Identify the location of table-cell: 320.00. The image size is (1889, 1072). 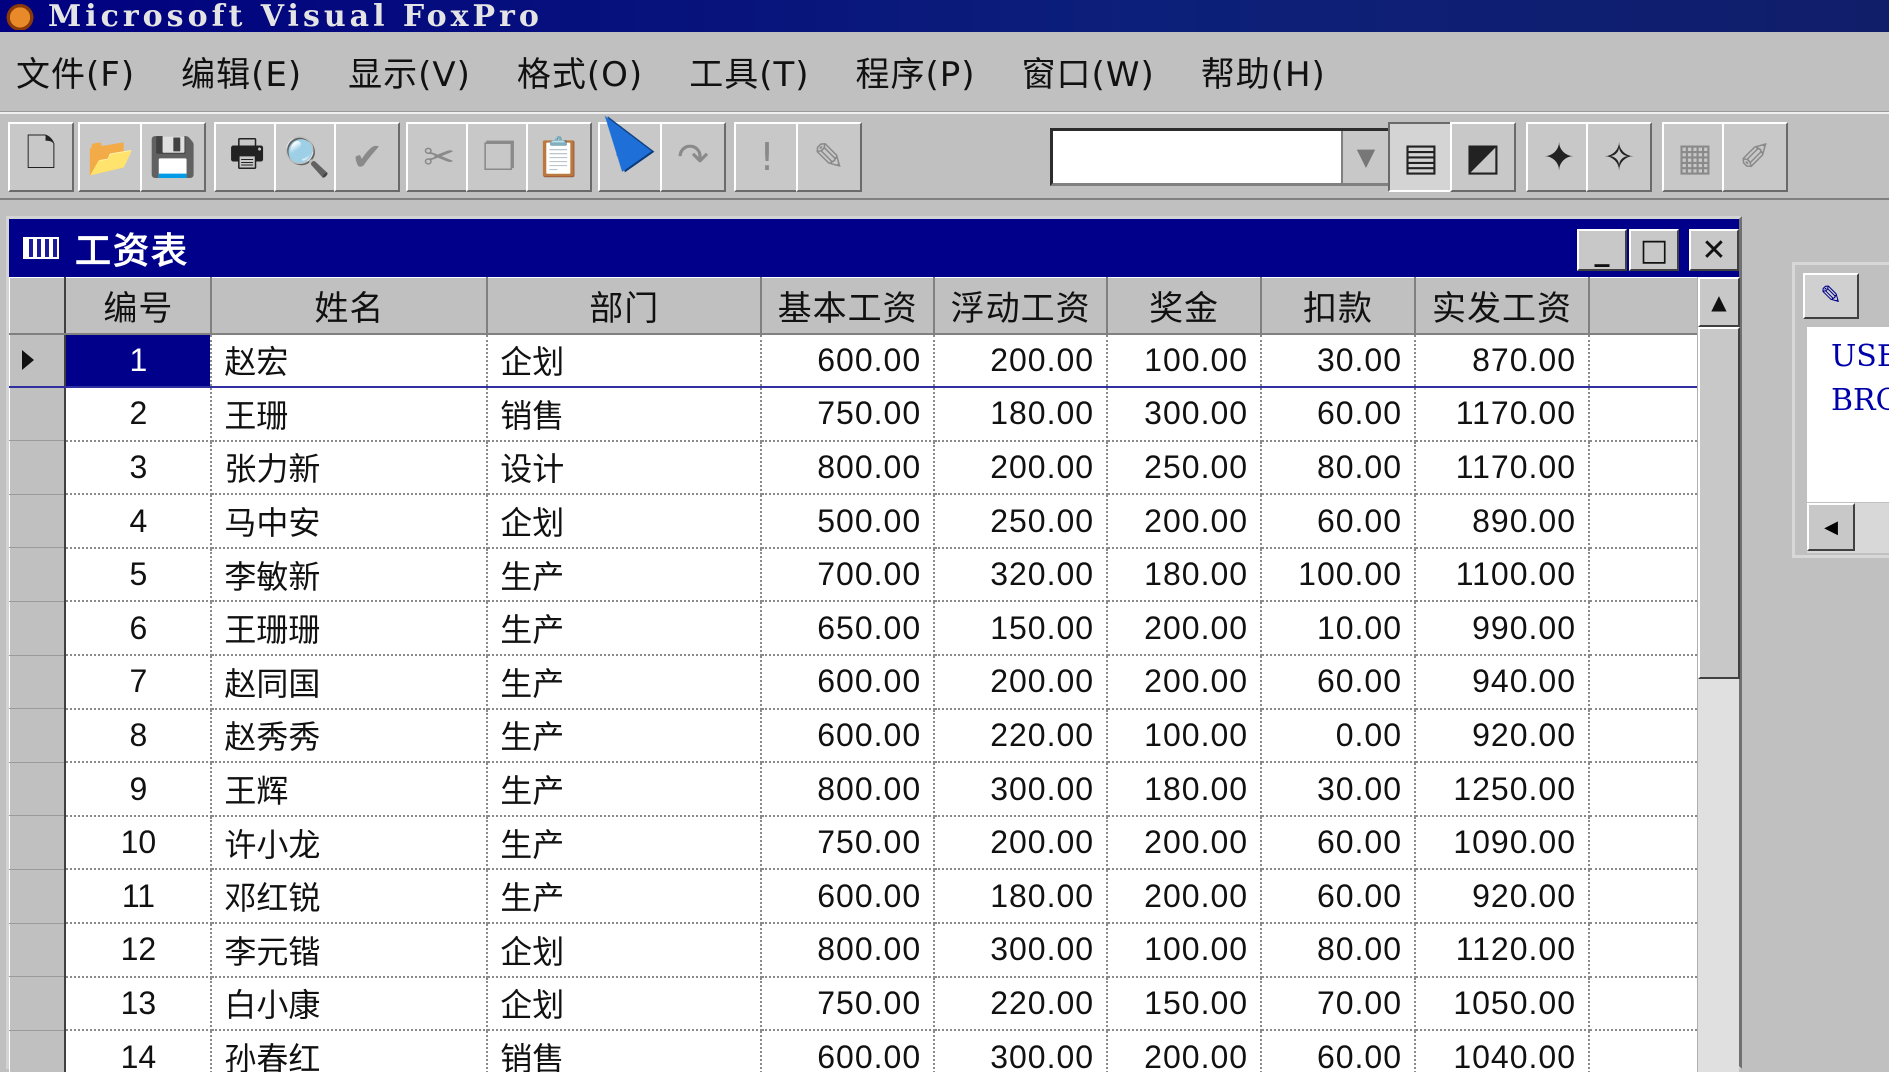
(1021, 575).